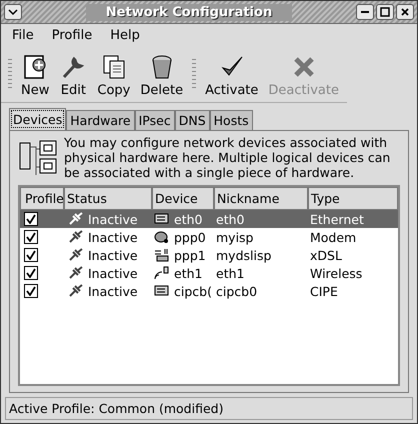 Image resolution: width=418 pixels, height=424 pixels. I want to click on wireless-icon, so click(162, 273).